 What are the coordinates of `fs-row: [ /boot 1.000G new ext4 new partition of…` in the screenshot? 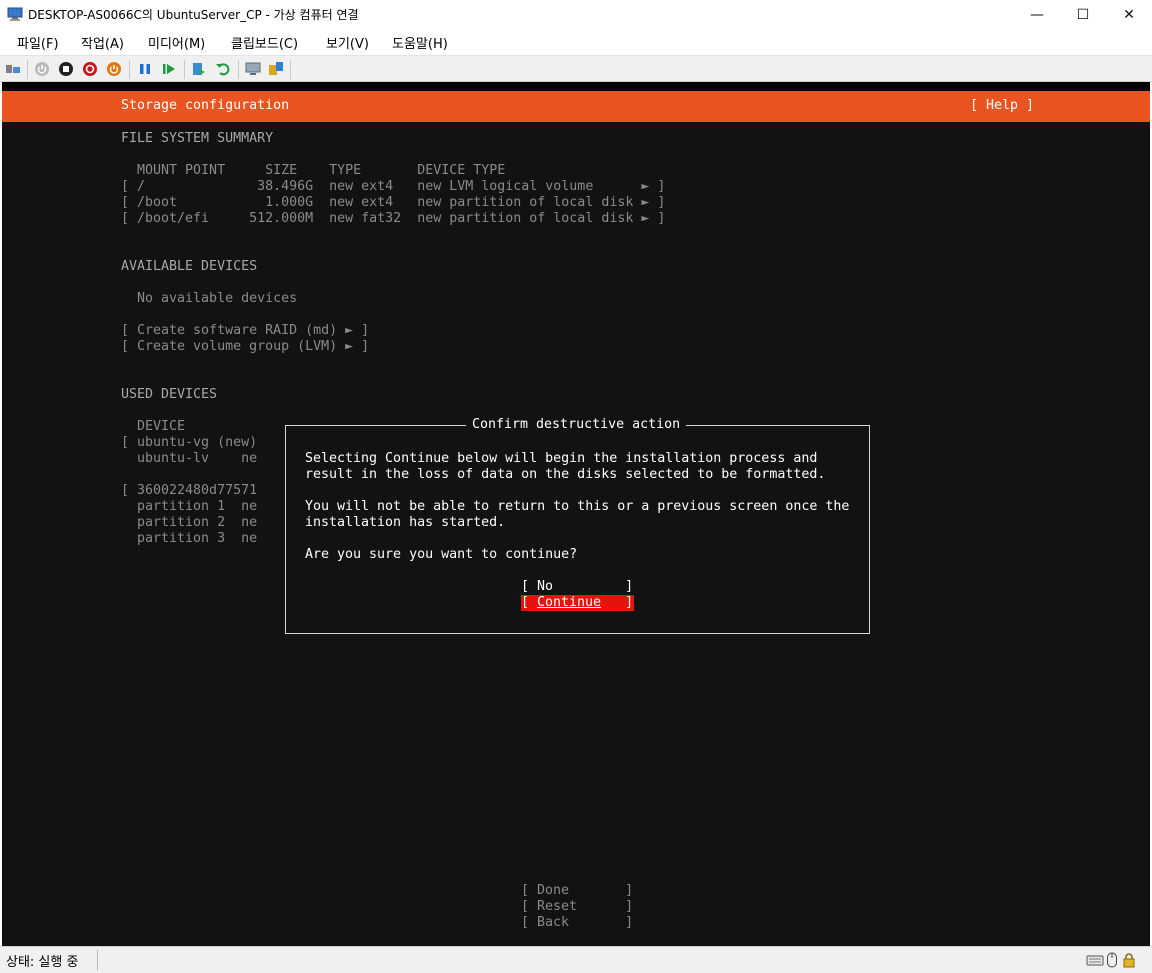 It's located at (393, 203).